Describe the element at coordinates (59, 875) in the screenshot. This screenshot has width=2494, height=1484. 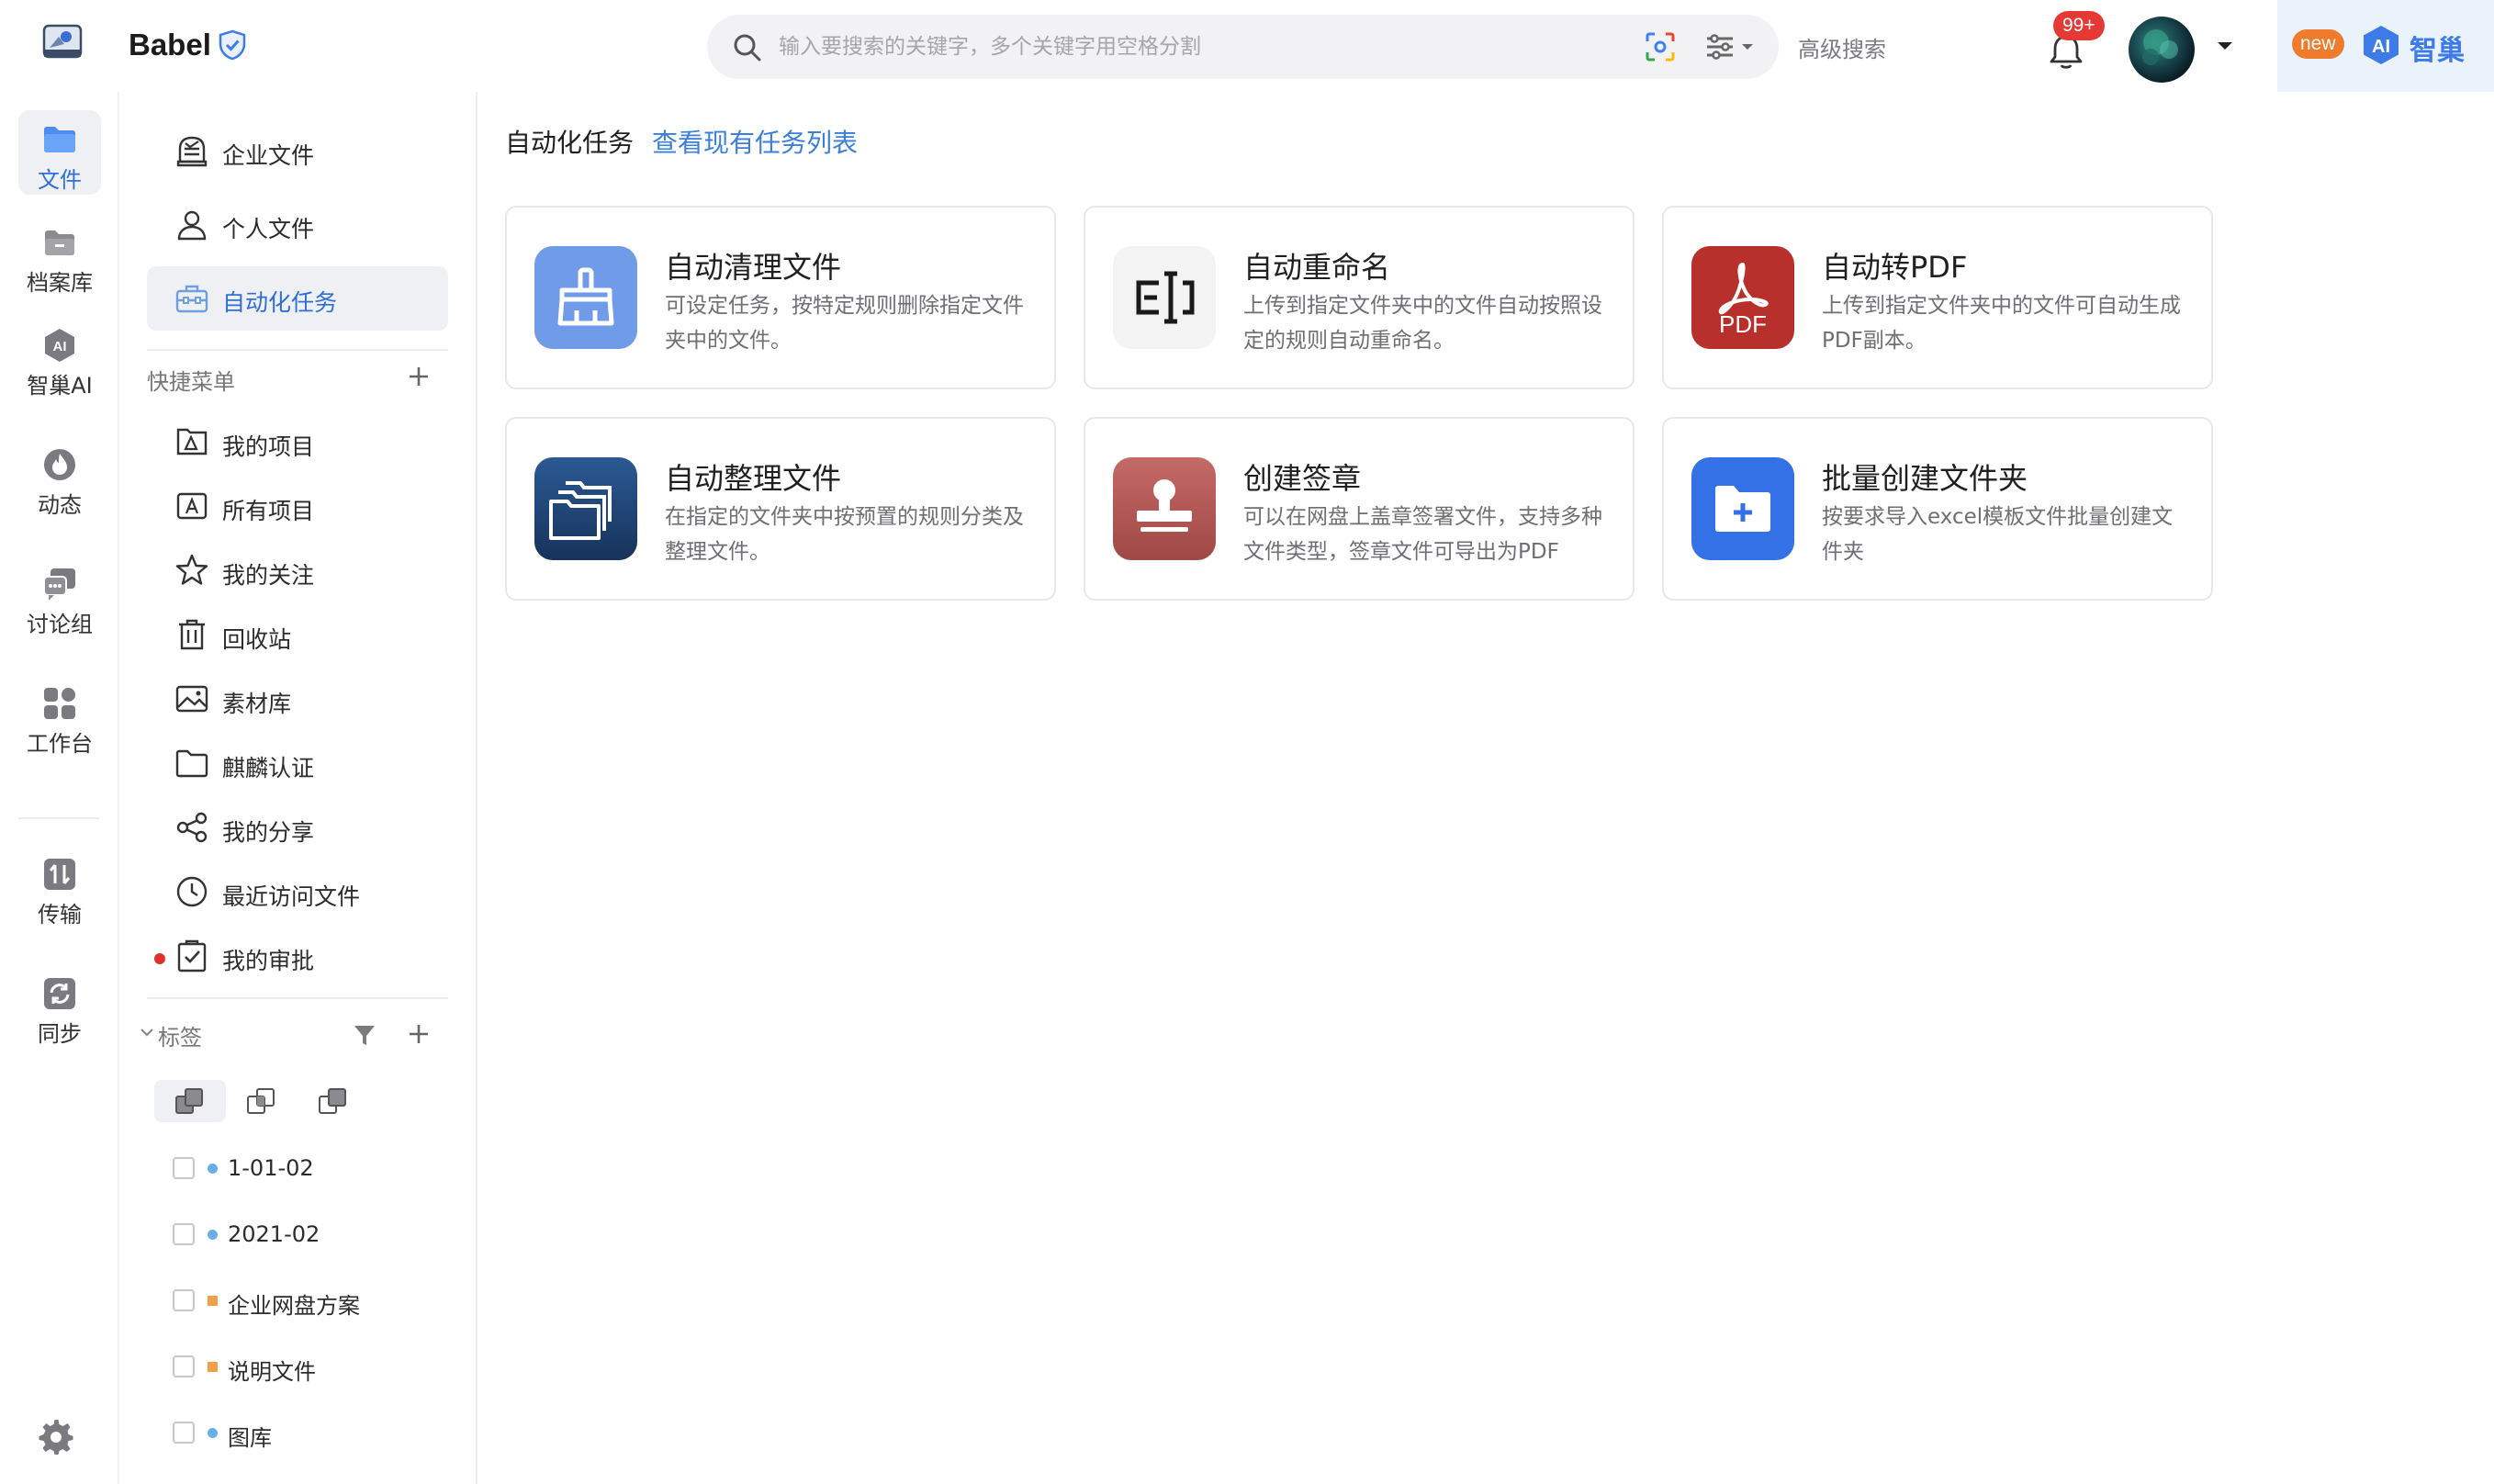
I see `transfer-icon` at that location.